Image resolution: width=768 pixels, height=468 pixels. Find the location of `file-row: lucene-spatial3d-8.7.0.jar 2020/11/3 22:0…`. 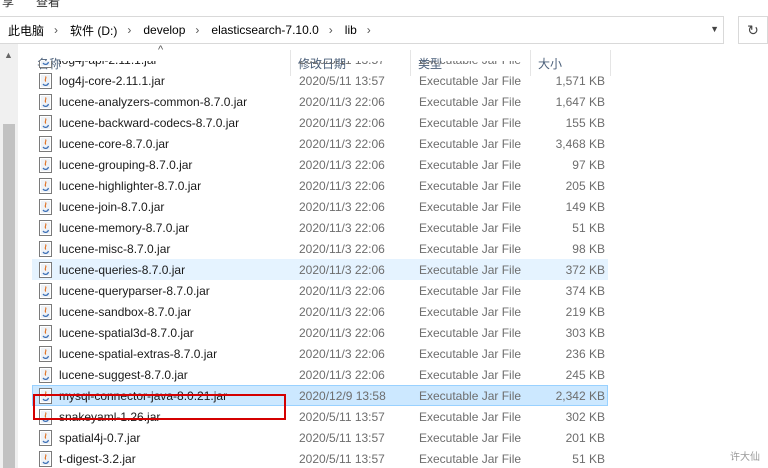

file-row: lucene-spatial3d-8.7.0.jar 2020/11/3 22:0… is located at coordinates (320, 332).